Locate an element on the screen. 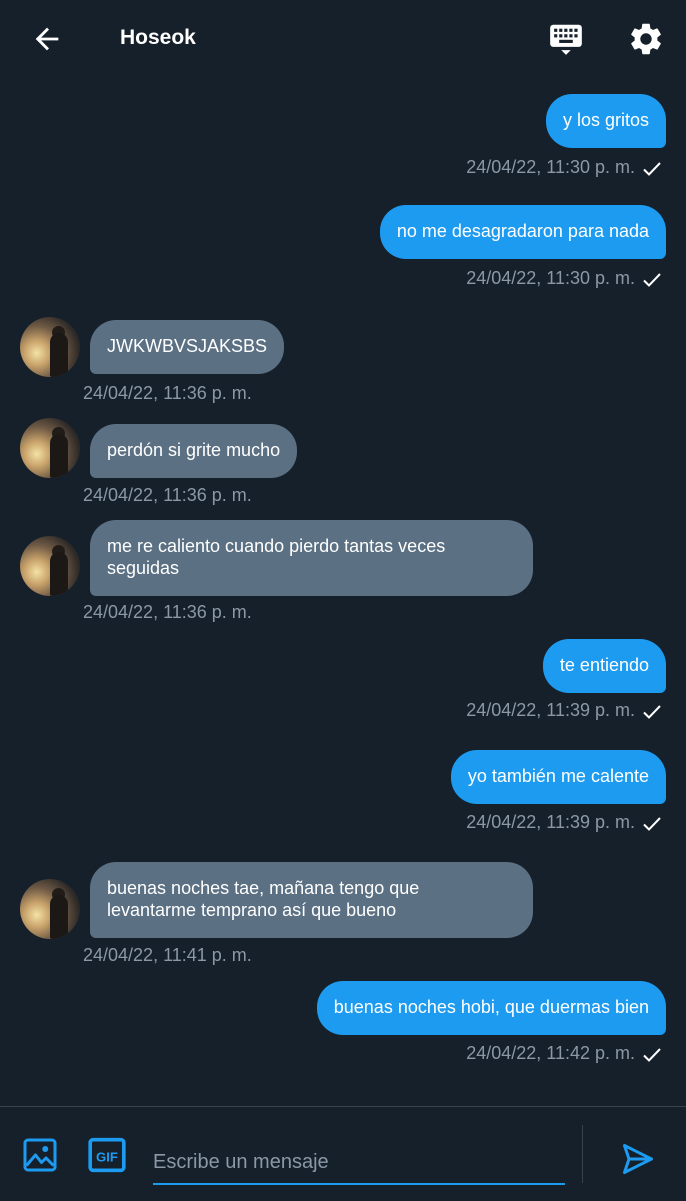  divider is located at coordinates (582, 1154).